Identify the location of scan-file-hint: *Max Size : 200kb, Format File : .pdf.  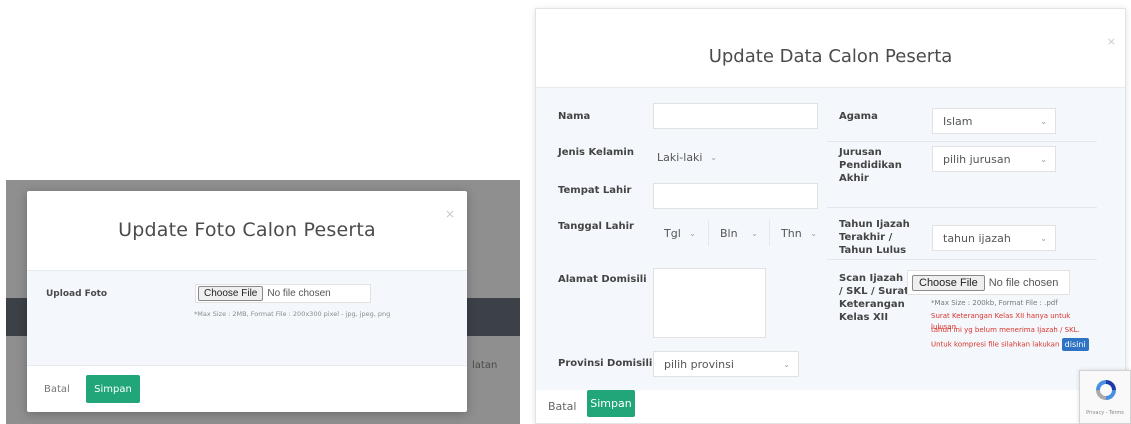
(994, 303).